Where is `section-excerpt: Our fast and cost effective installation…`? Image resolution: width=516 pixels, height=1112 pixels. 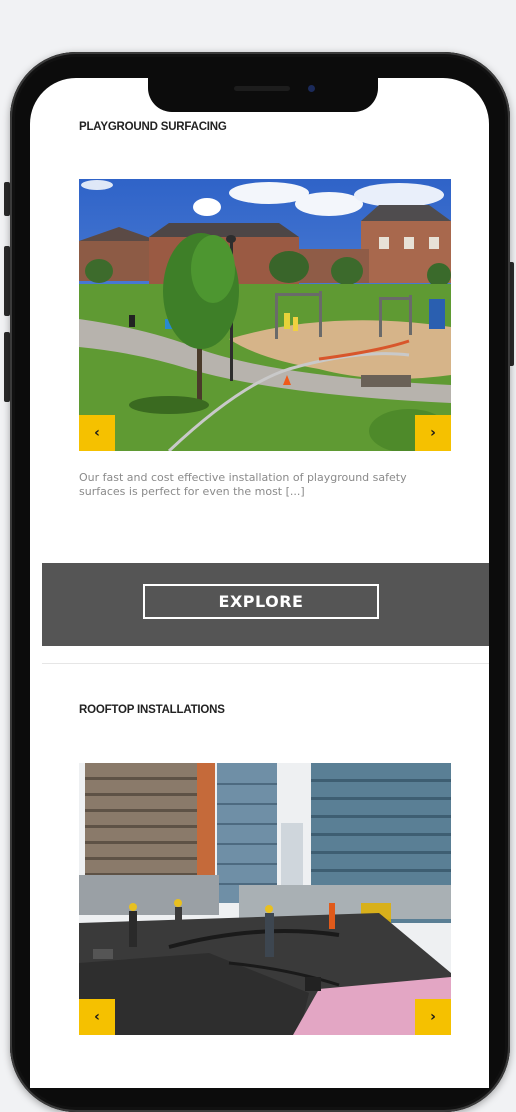 section-excerpt: Our fast and cost effective installation… is located at coordinates (243, 484).